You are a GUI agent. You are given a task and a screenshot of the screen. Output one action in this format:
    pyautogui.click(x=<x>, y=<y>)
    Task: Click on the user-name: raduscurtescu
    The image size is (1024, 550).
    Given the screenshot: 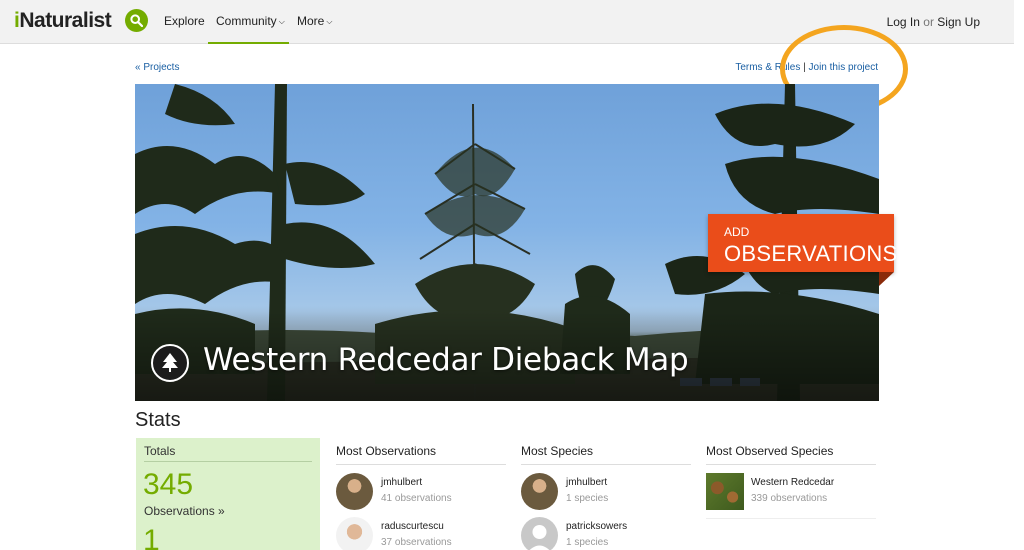 What is the action you would take?
    pyautogui.click(x=412, y=526)
    